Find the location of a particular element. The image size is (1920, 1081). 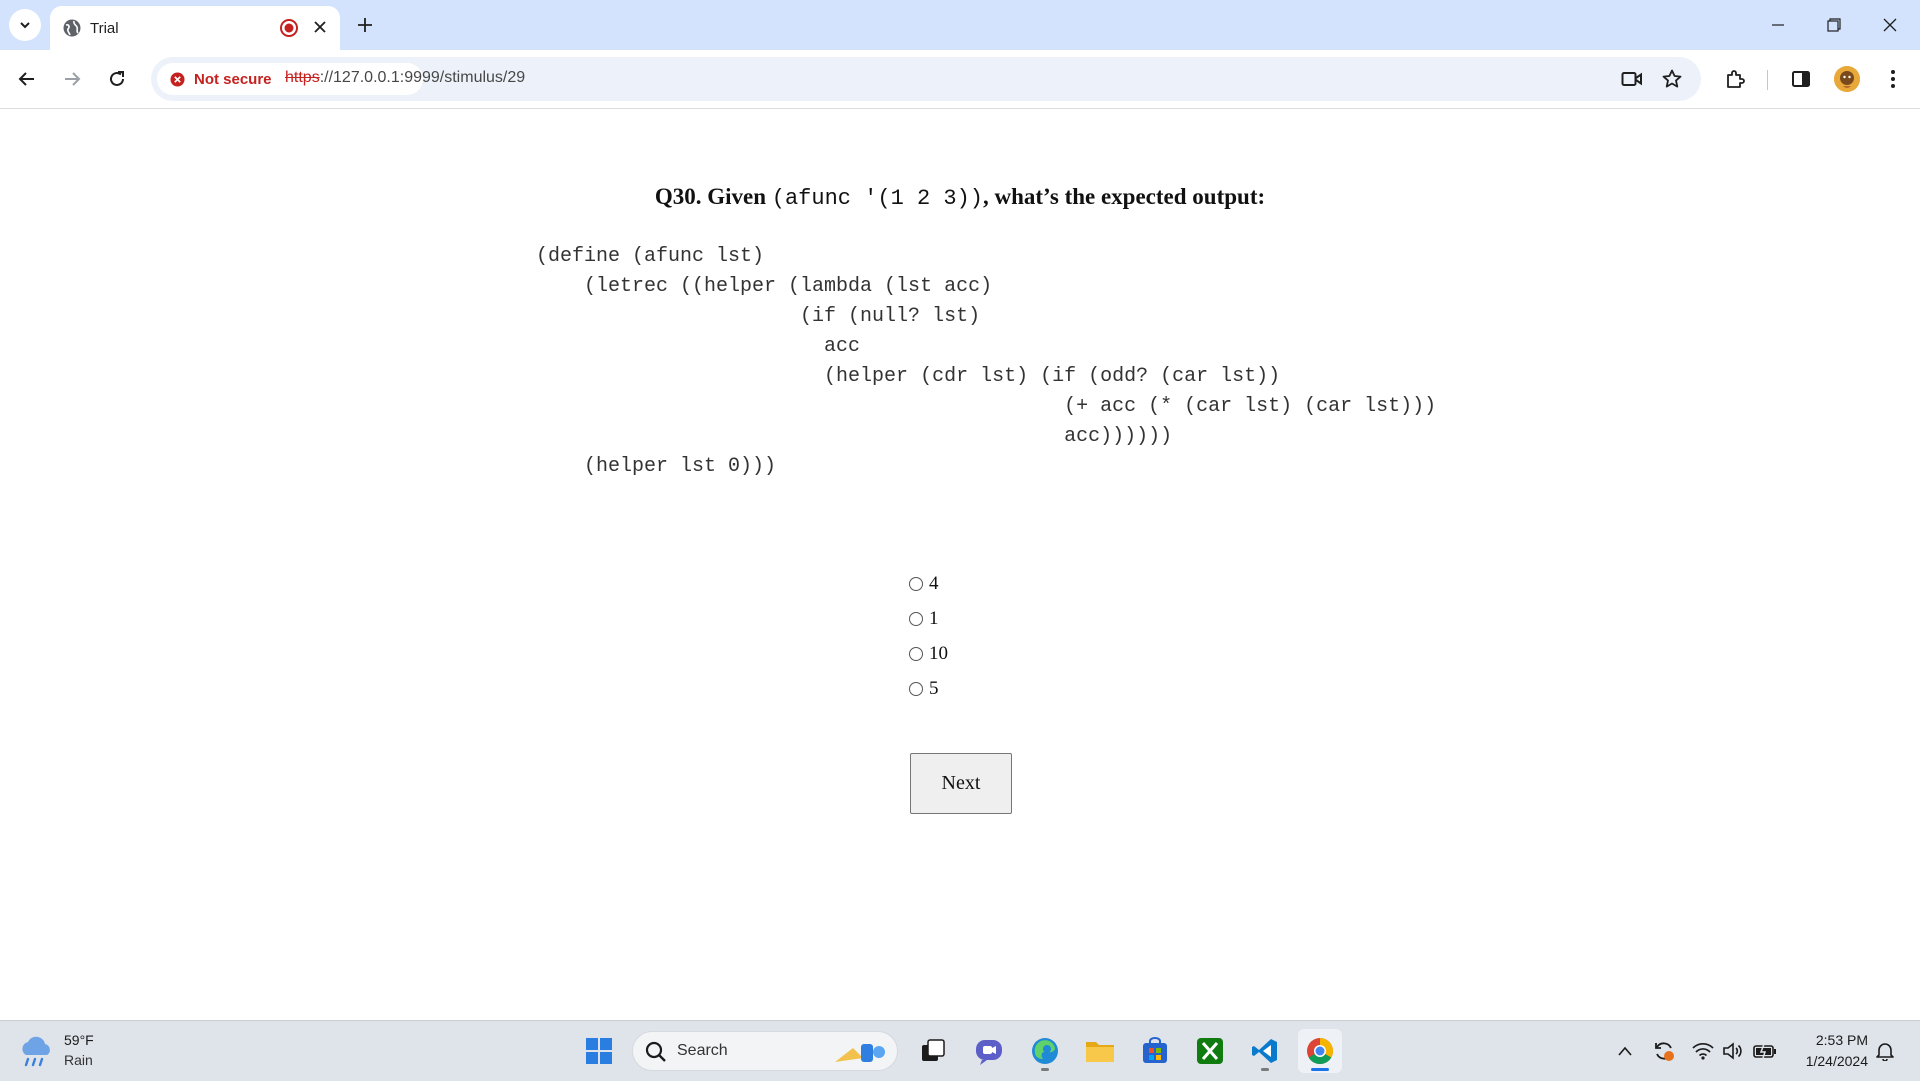

forward-button is located at coordinates (72, 79).